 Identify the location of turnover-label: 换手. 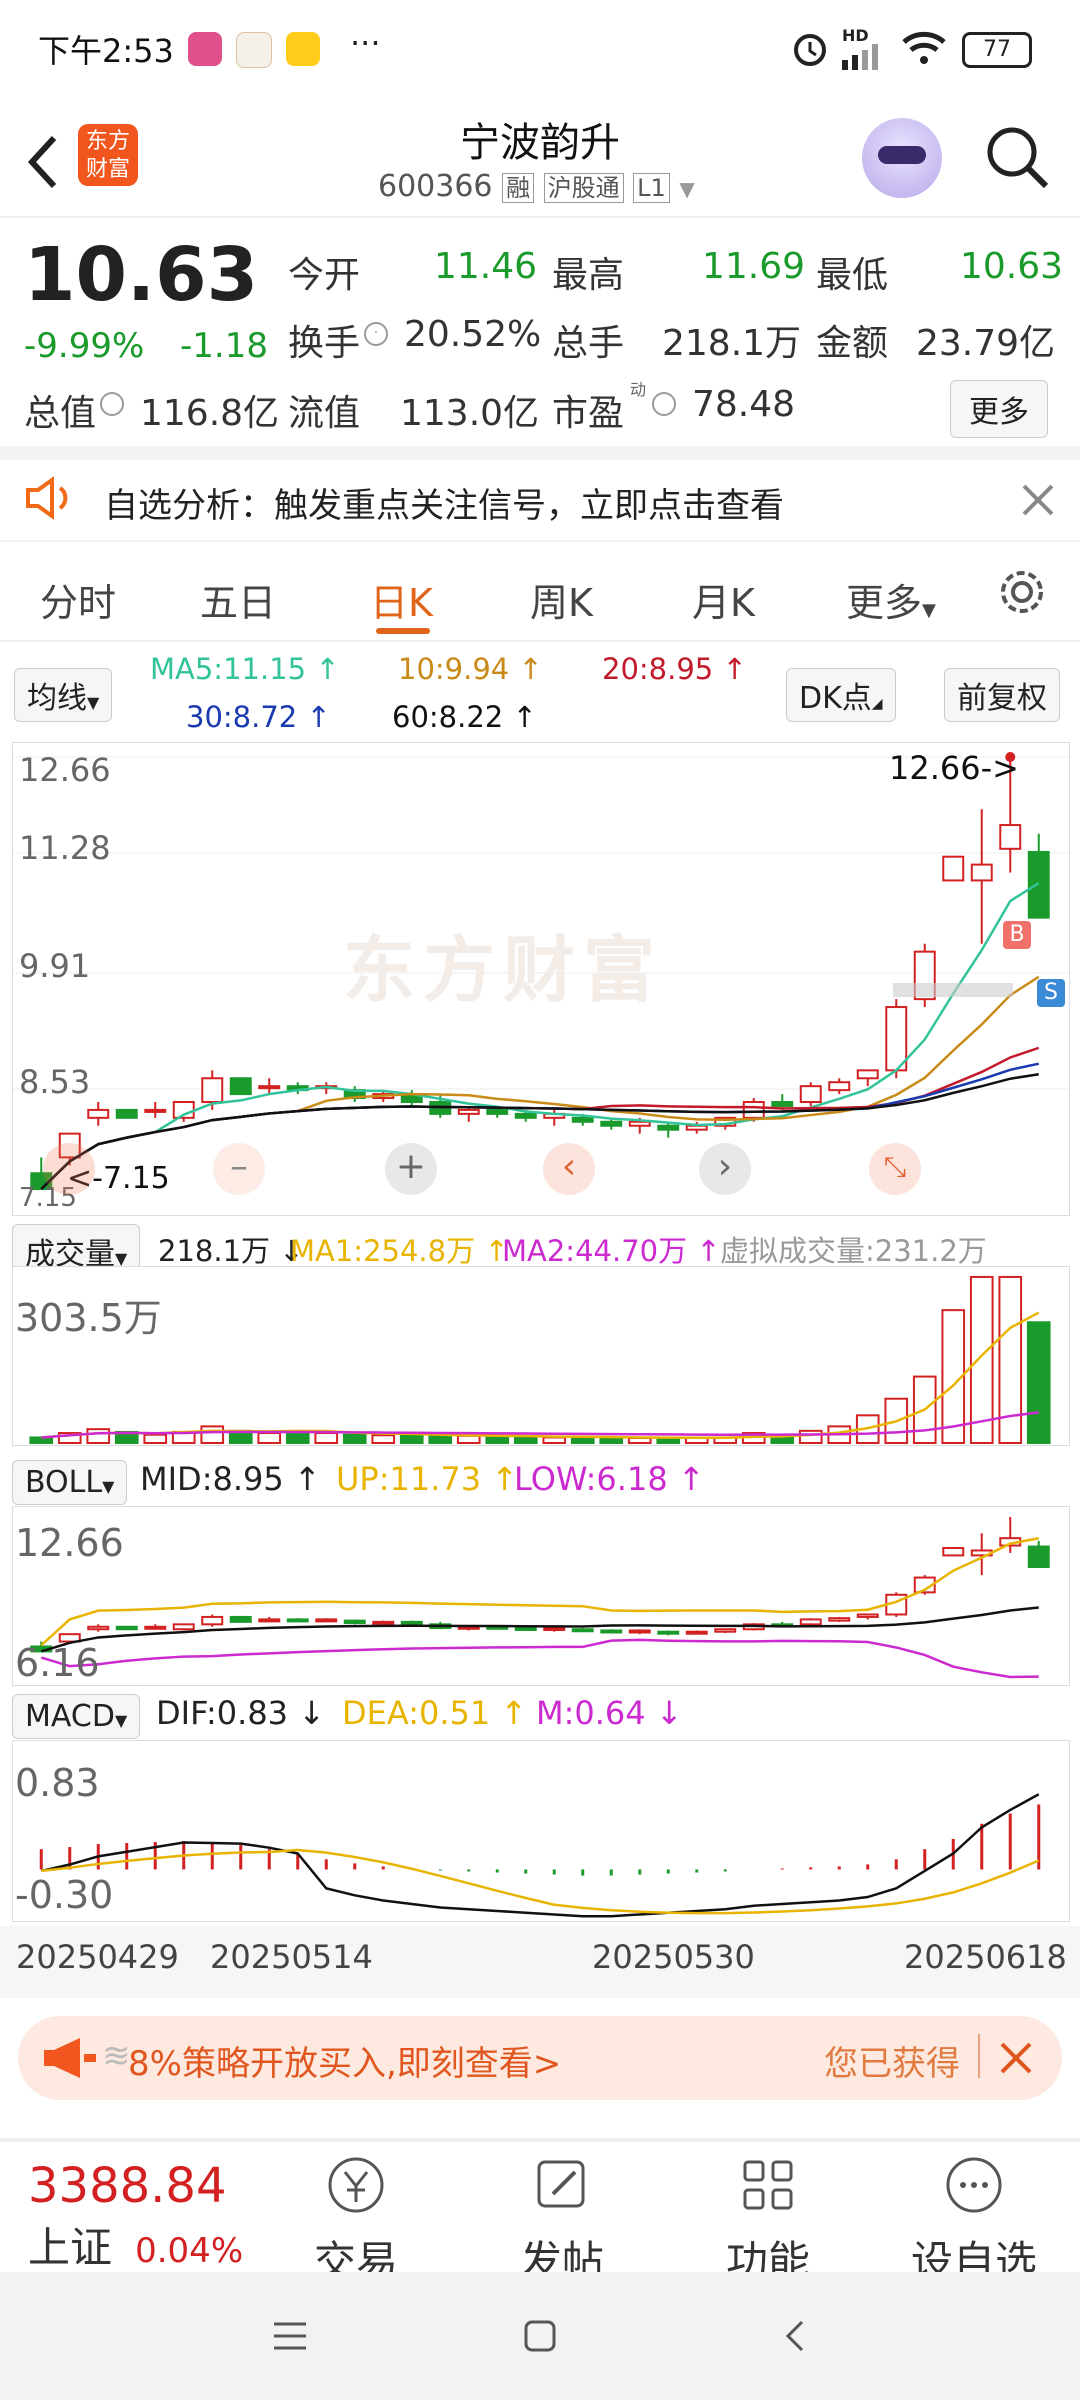
(324, 343).